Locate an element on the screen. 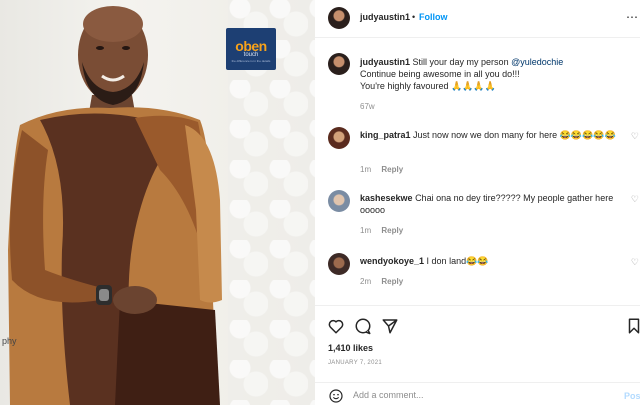 This screenshot has width=640, height=405. caption-mention-link: @yuledochie is located at coordinates (537, 62).